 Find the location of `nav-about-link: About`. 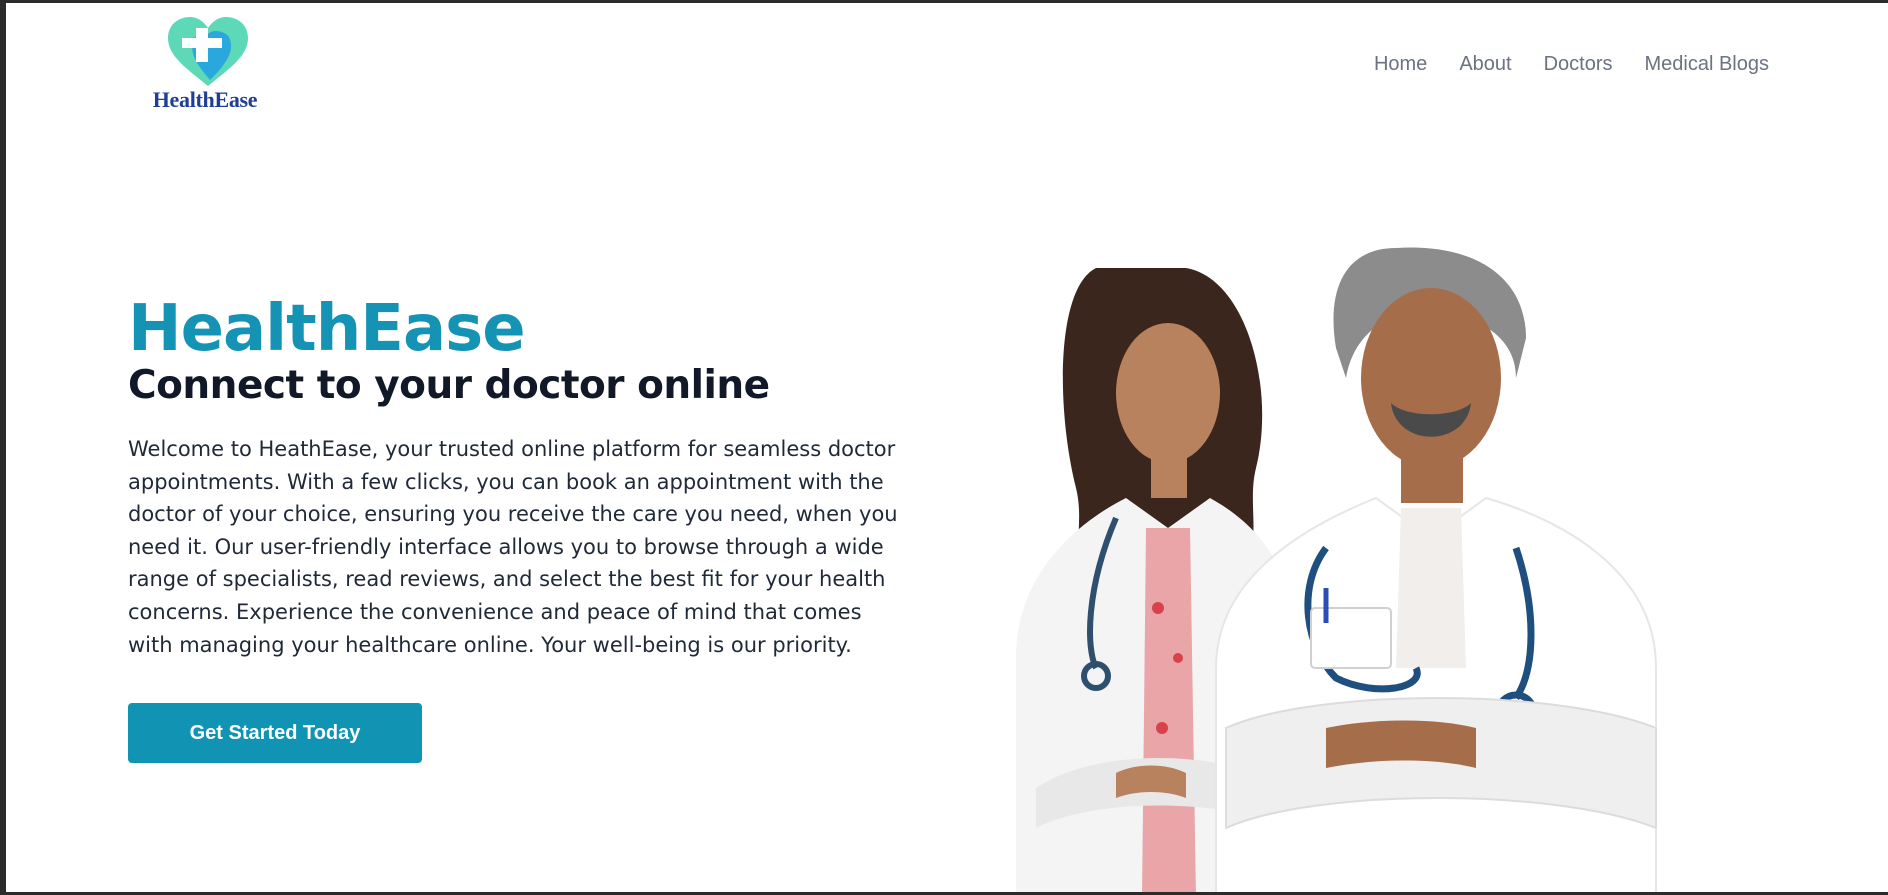

nav-about-link: About is located at coordinates (1485, 64).